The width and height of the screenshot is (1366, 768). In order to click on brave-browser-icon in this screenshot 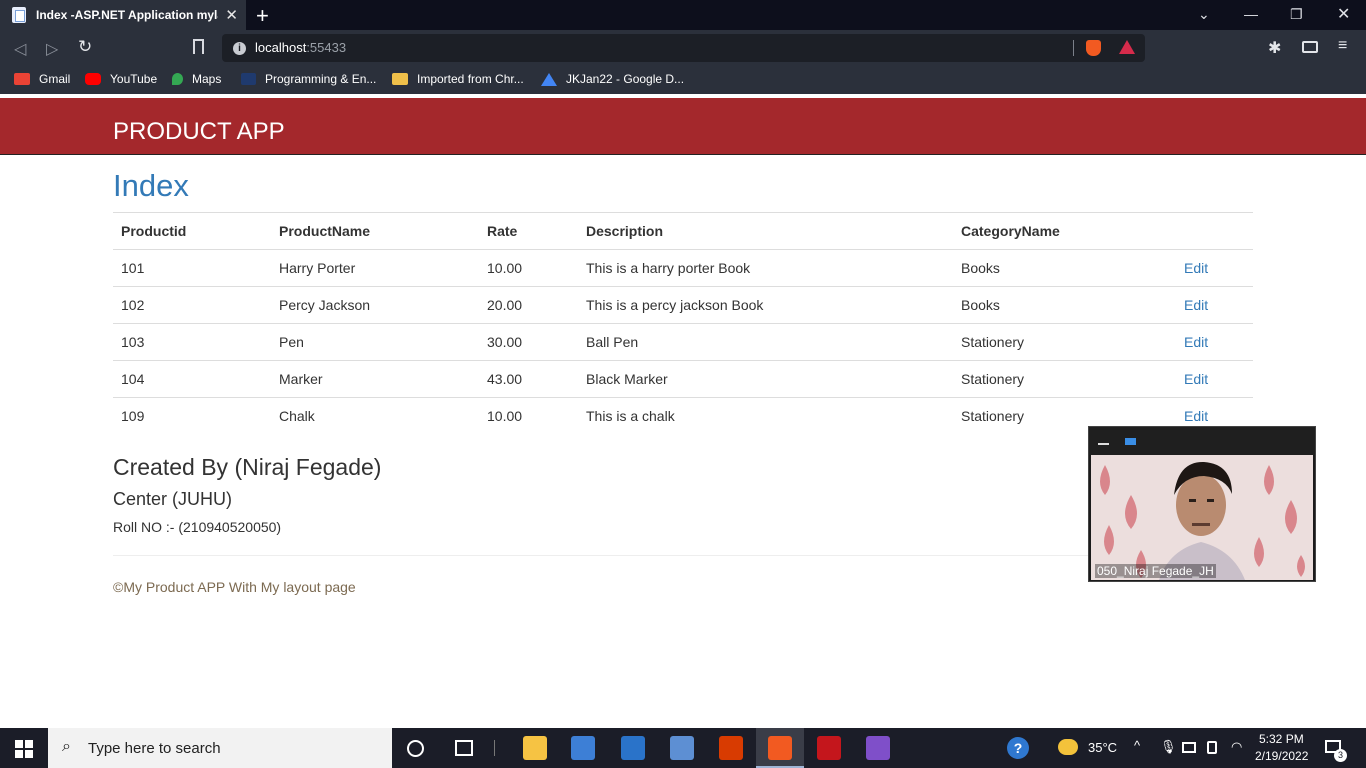, I will do `click(780, 748)`.